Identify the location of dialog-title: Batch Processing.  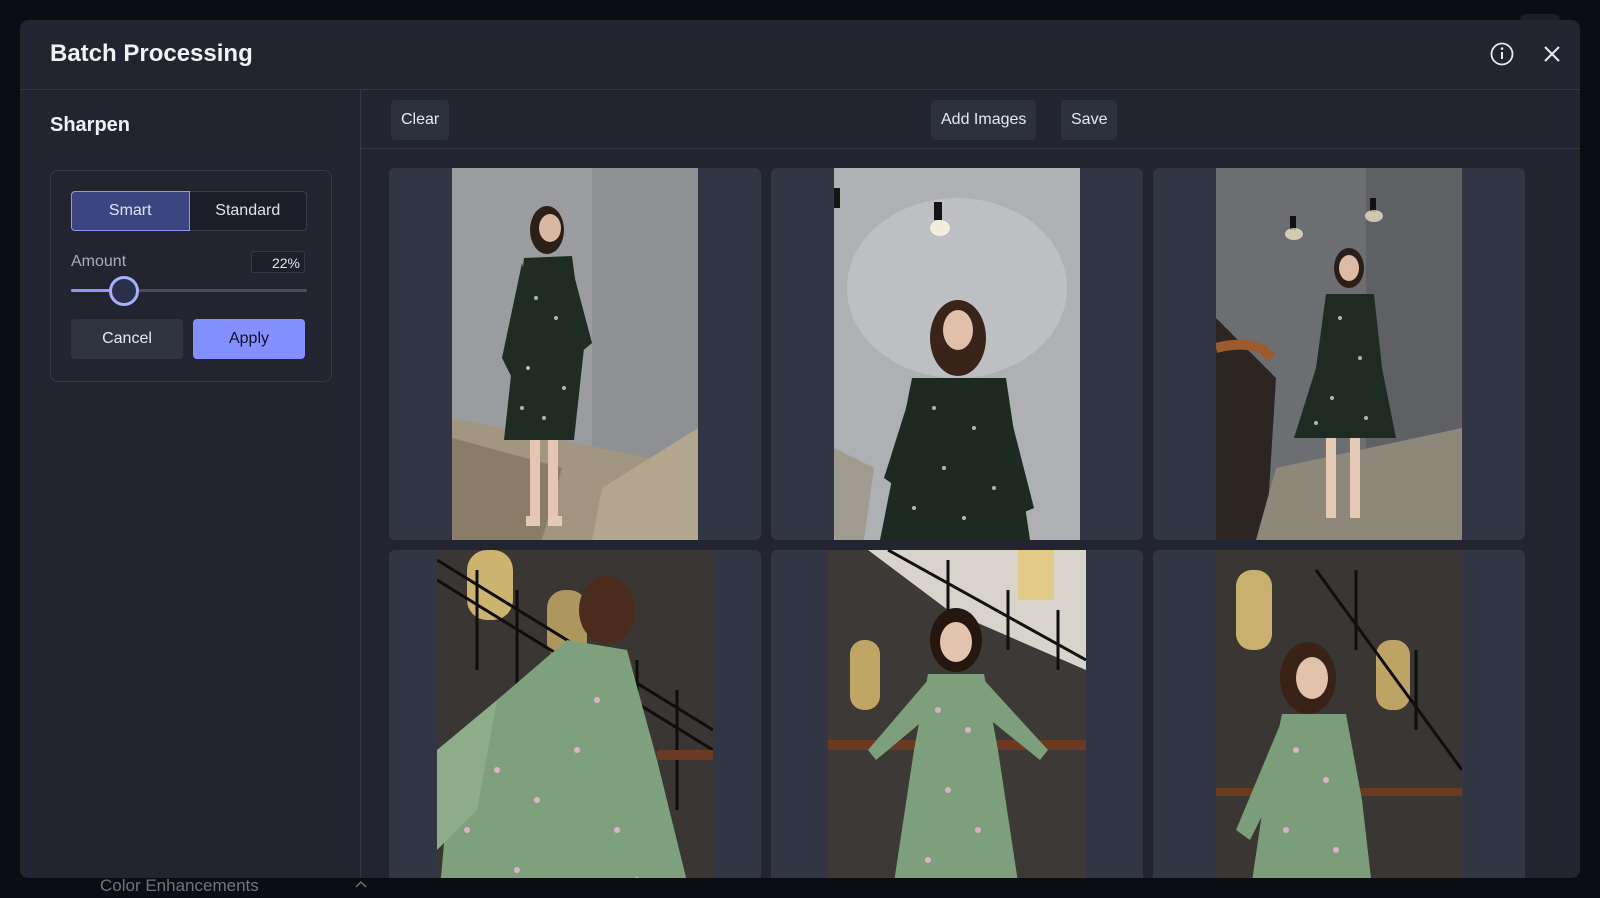
(151, 53).